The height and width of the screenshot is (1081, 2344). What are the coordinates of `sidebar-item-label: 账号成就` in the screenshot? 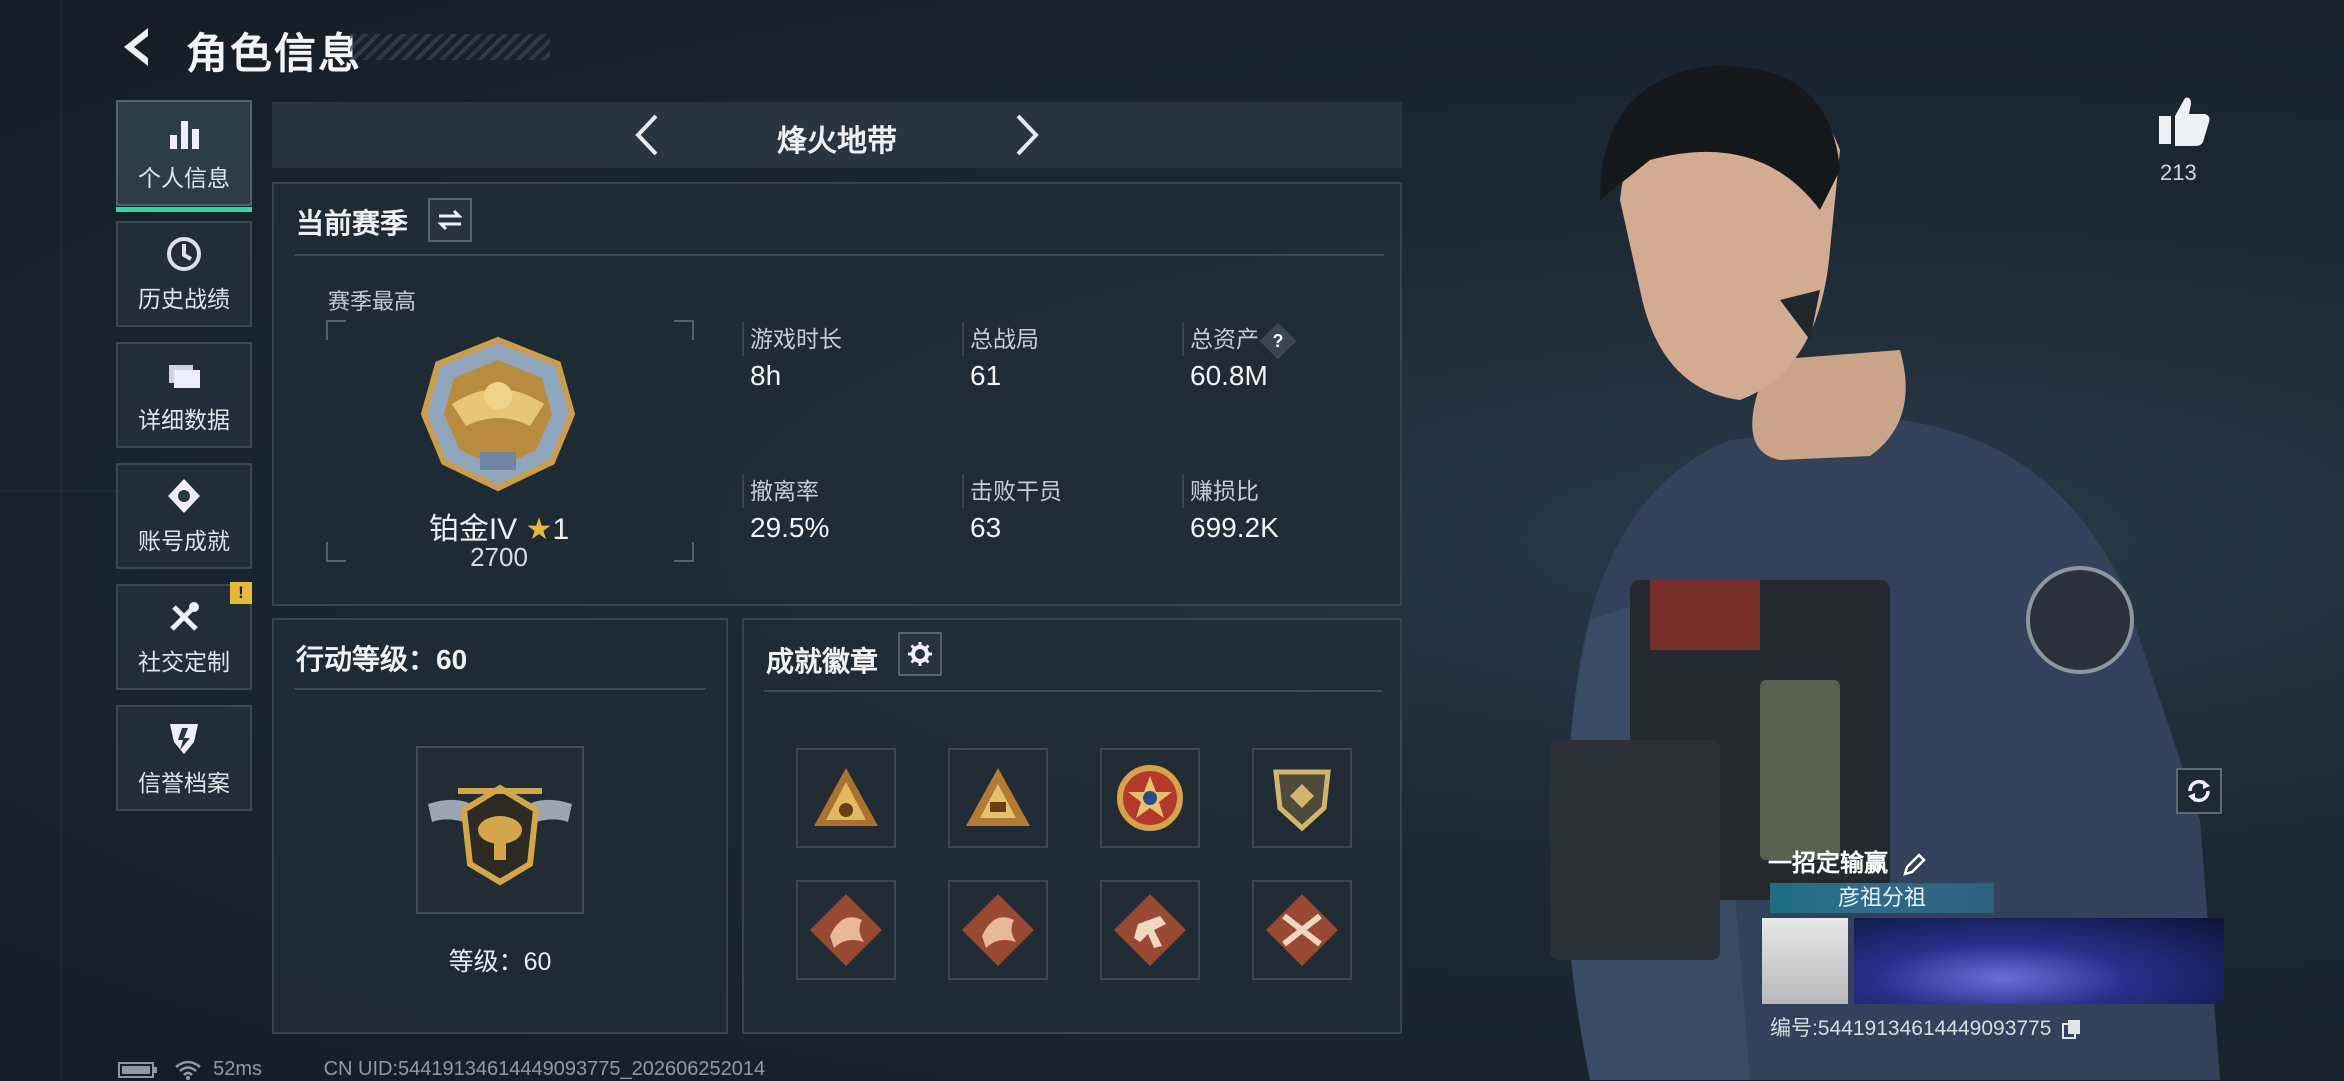 It's located at (184, 541).